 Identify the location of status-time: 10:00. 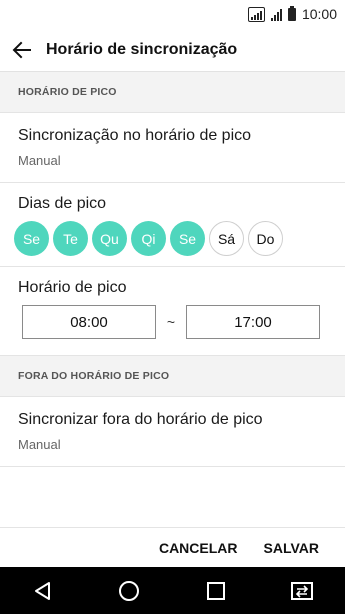
(319, 14).